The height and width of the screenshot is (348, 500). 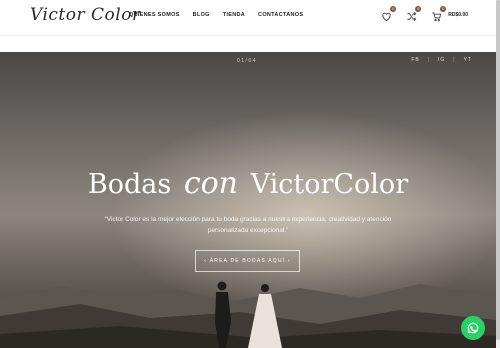 I want to click on bodas-area-button: ‹ ÁREA DE BODAS AQUÍ ›, so click(x=247, y=261).